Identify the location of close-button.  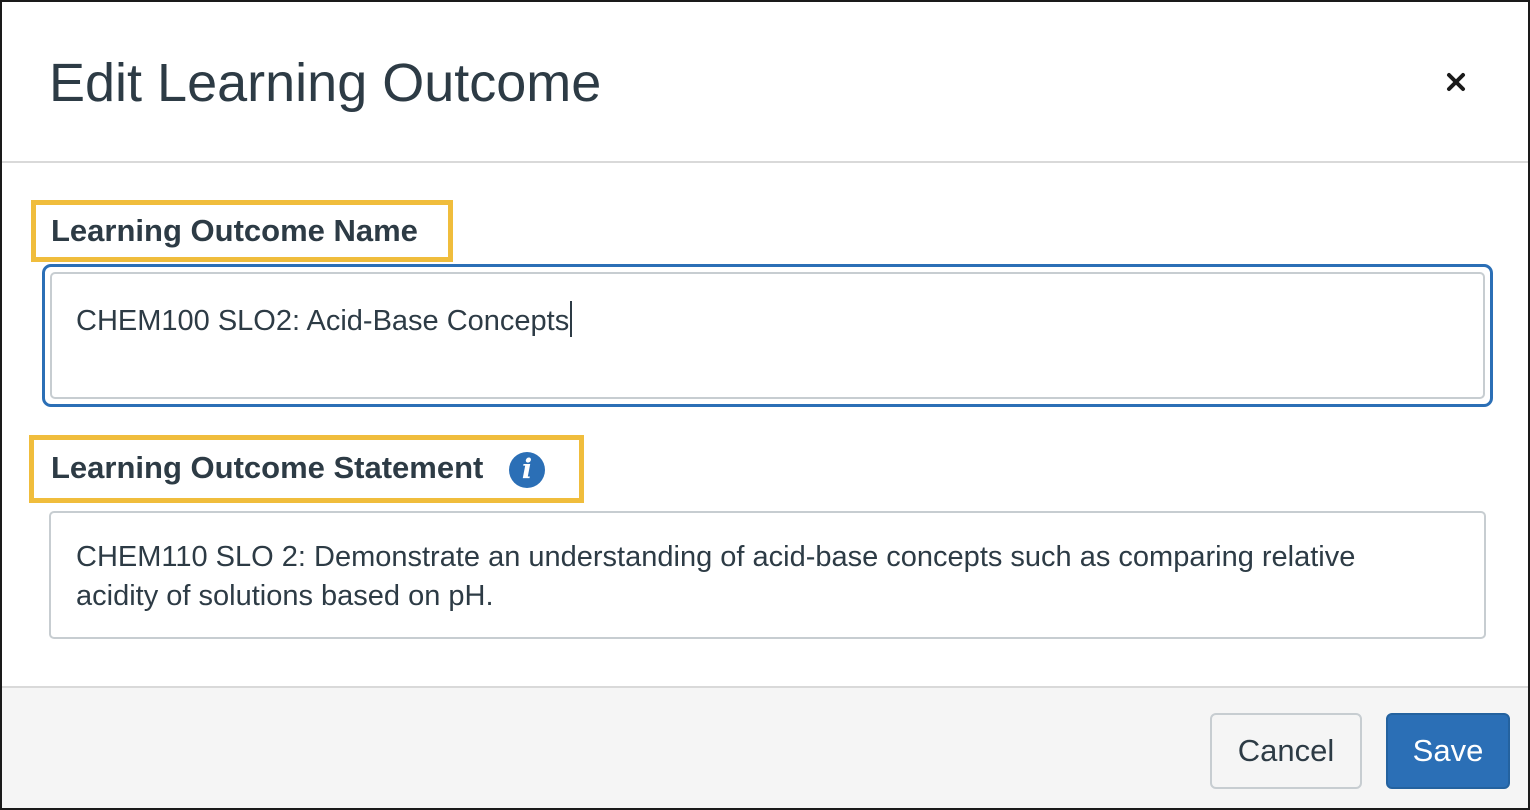
(1456, 82).